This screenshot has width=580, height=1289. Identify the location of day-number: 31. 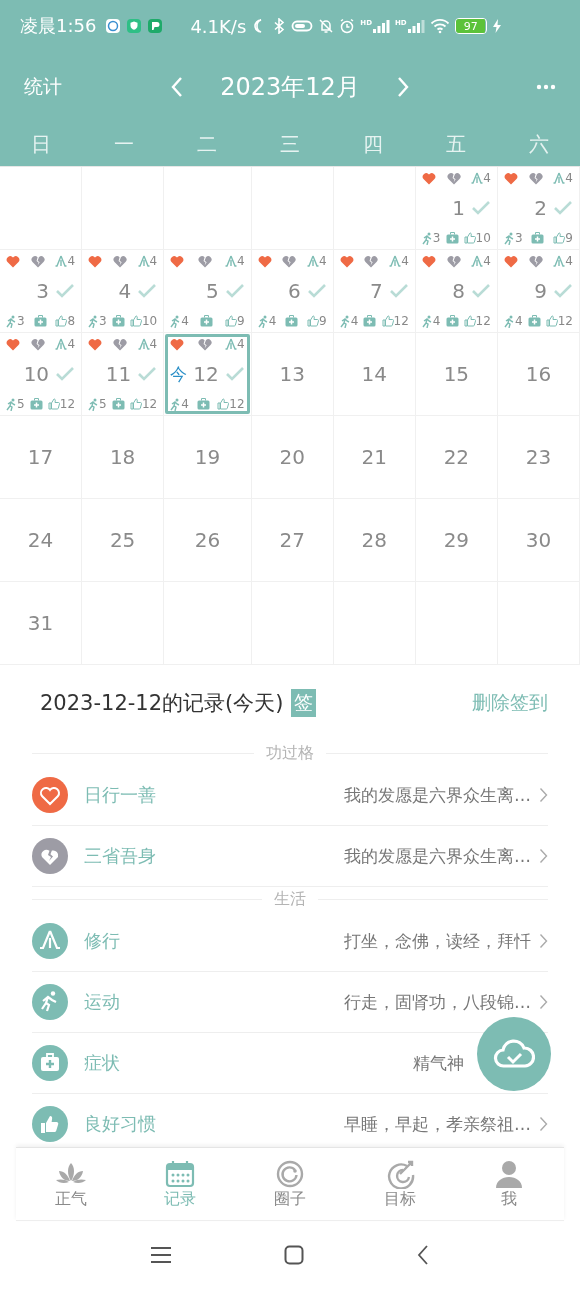
(40, 623).